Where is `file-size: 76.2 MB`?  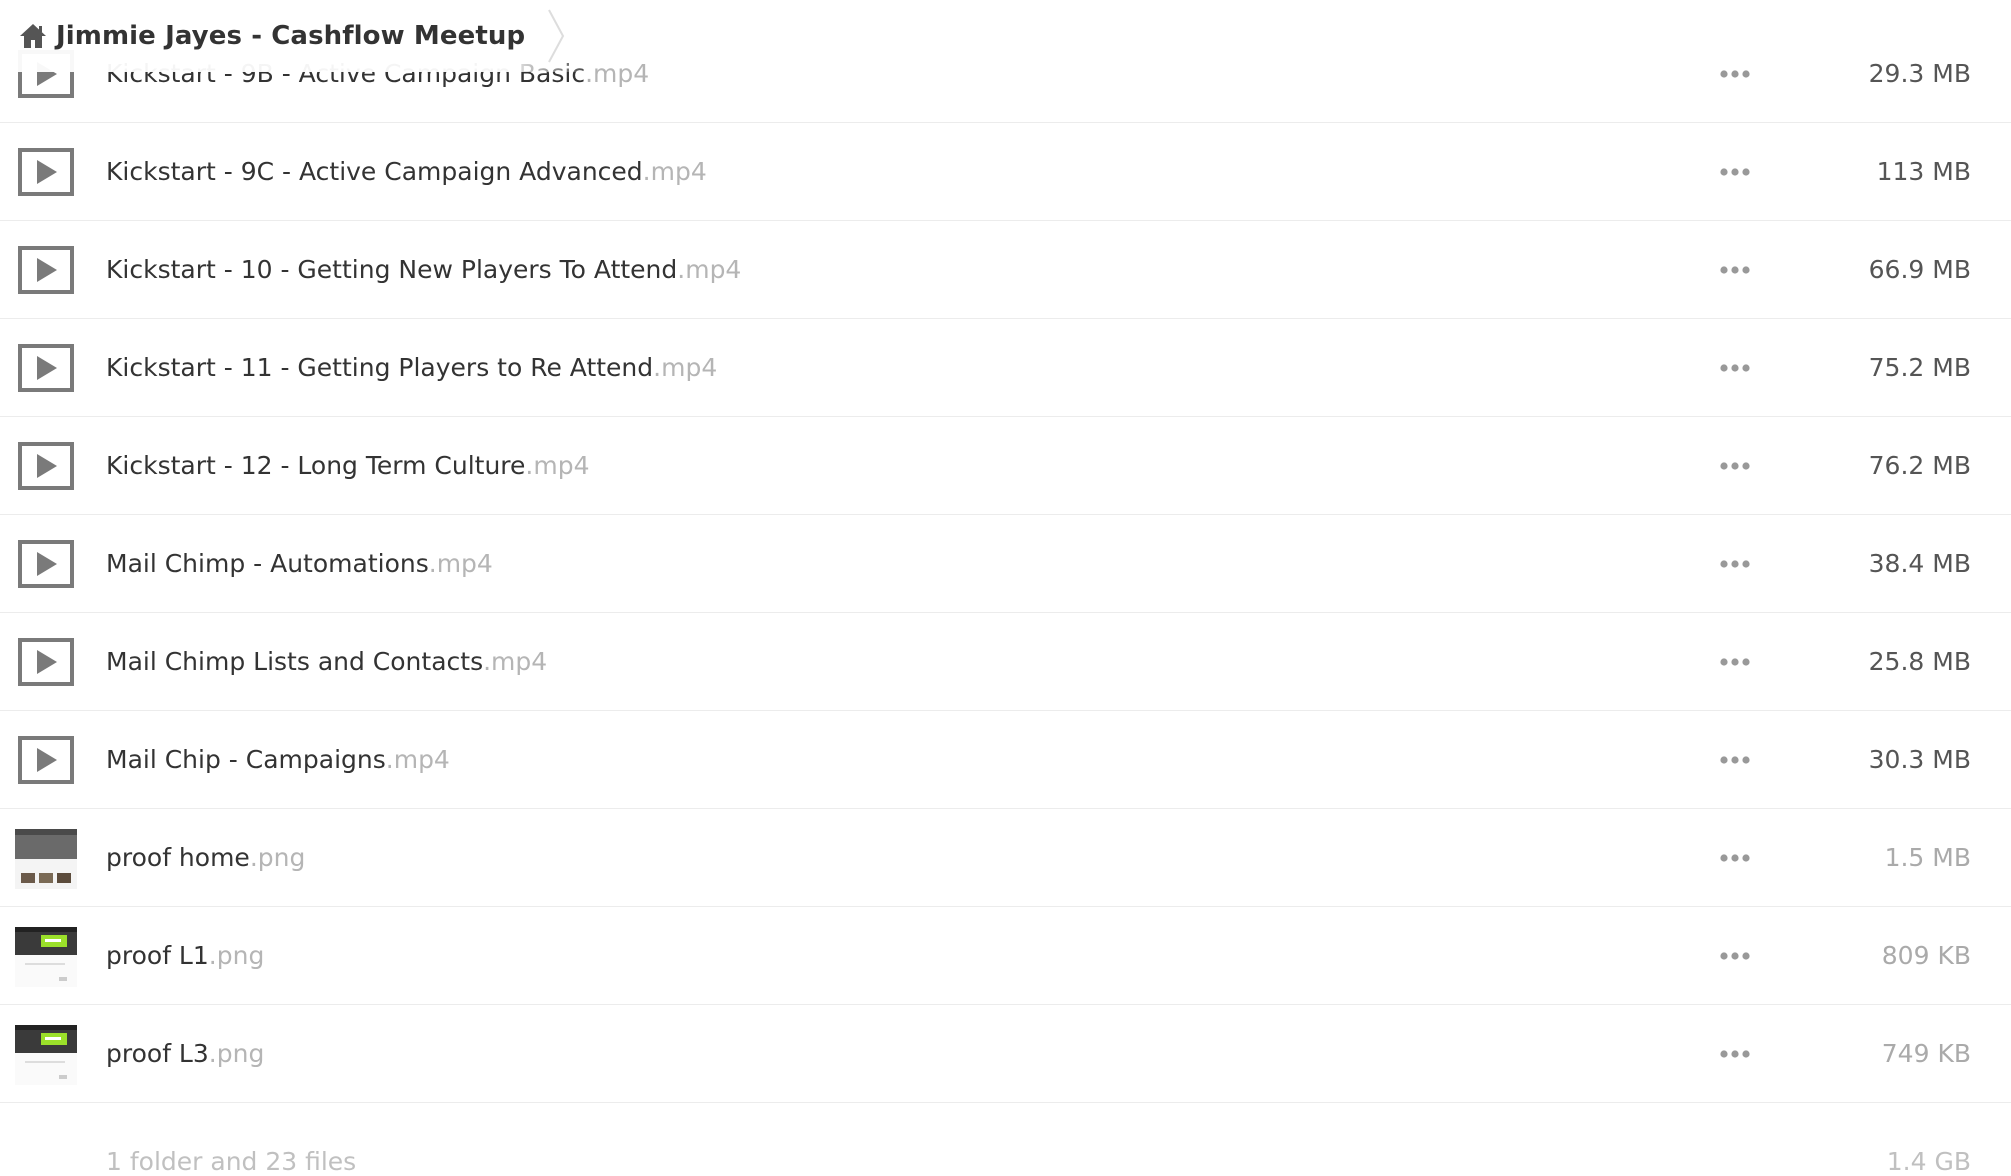 file-size: 76.2 MB is located at coordinates (1919, 465).